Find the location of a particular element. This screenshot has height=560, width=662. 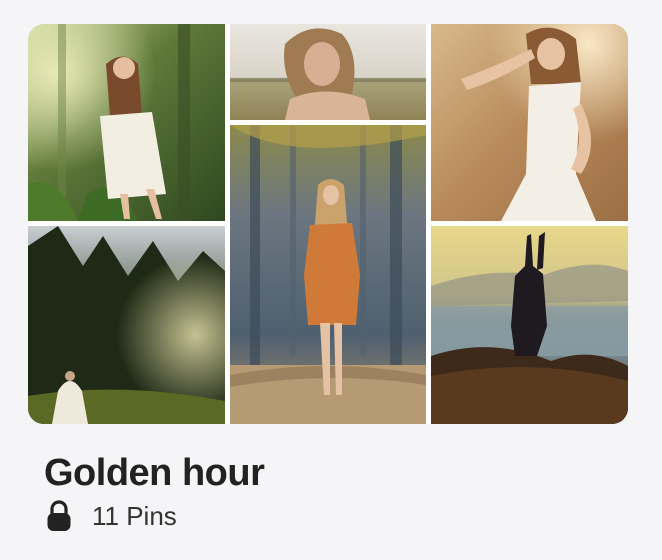

lock-icon is located at coordinates (59, 515).